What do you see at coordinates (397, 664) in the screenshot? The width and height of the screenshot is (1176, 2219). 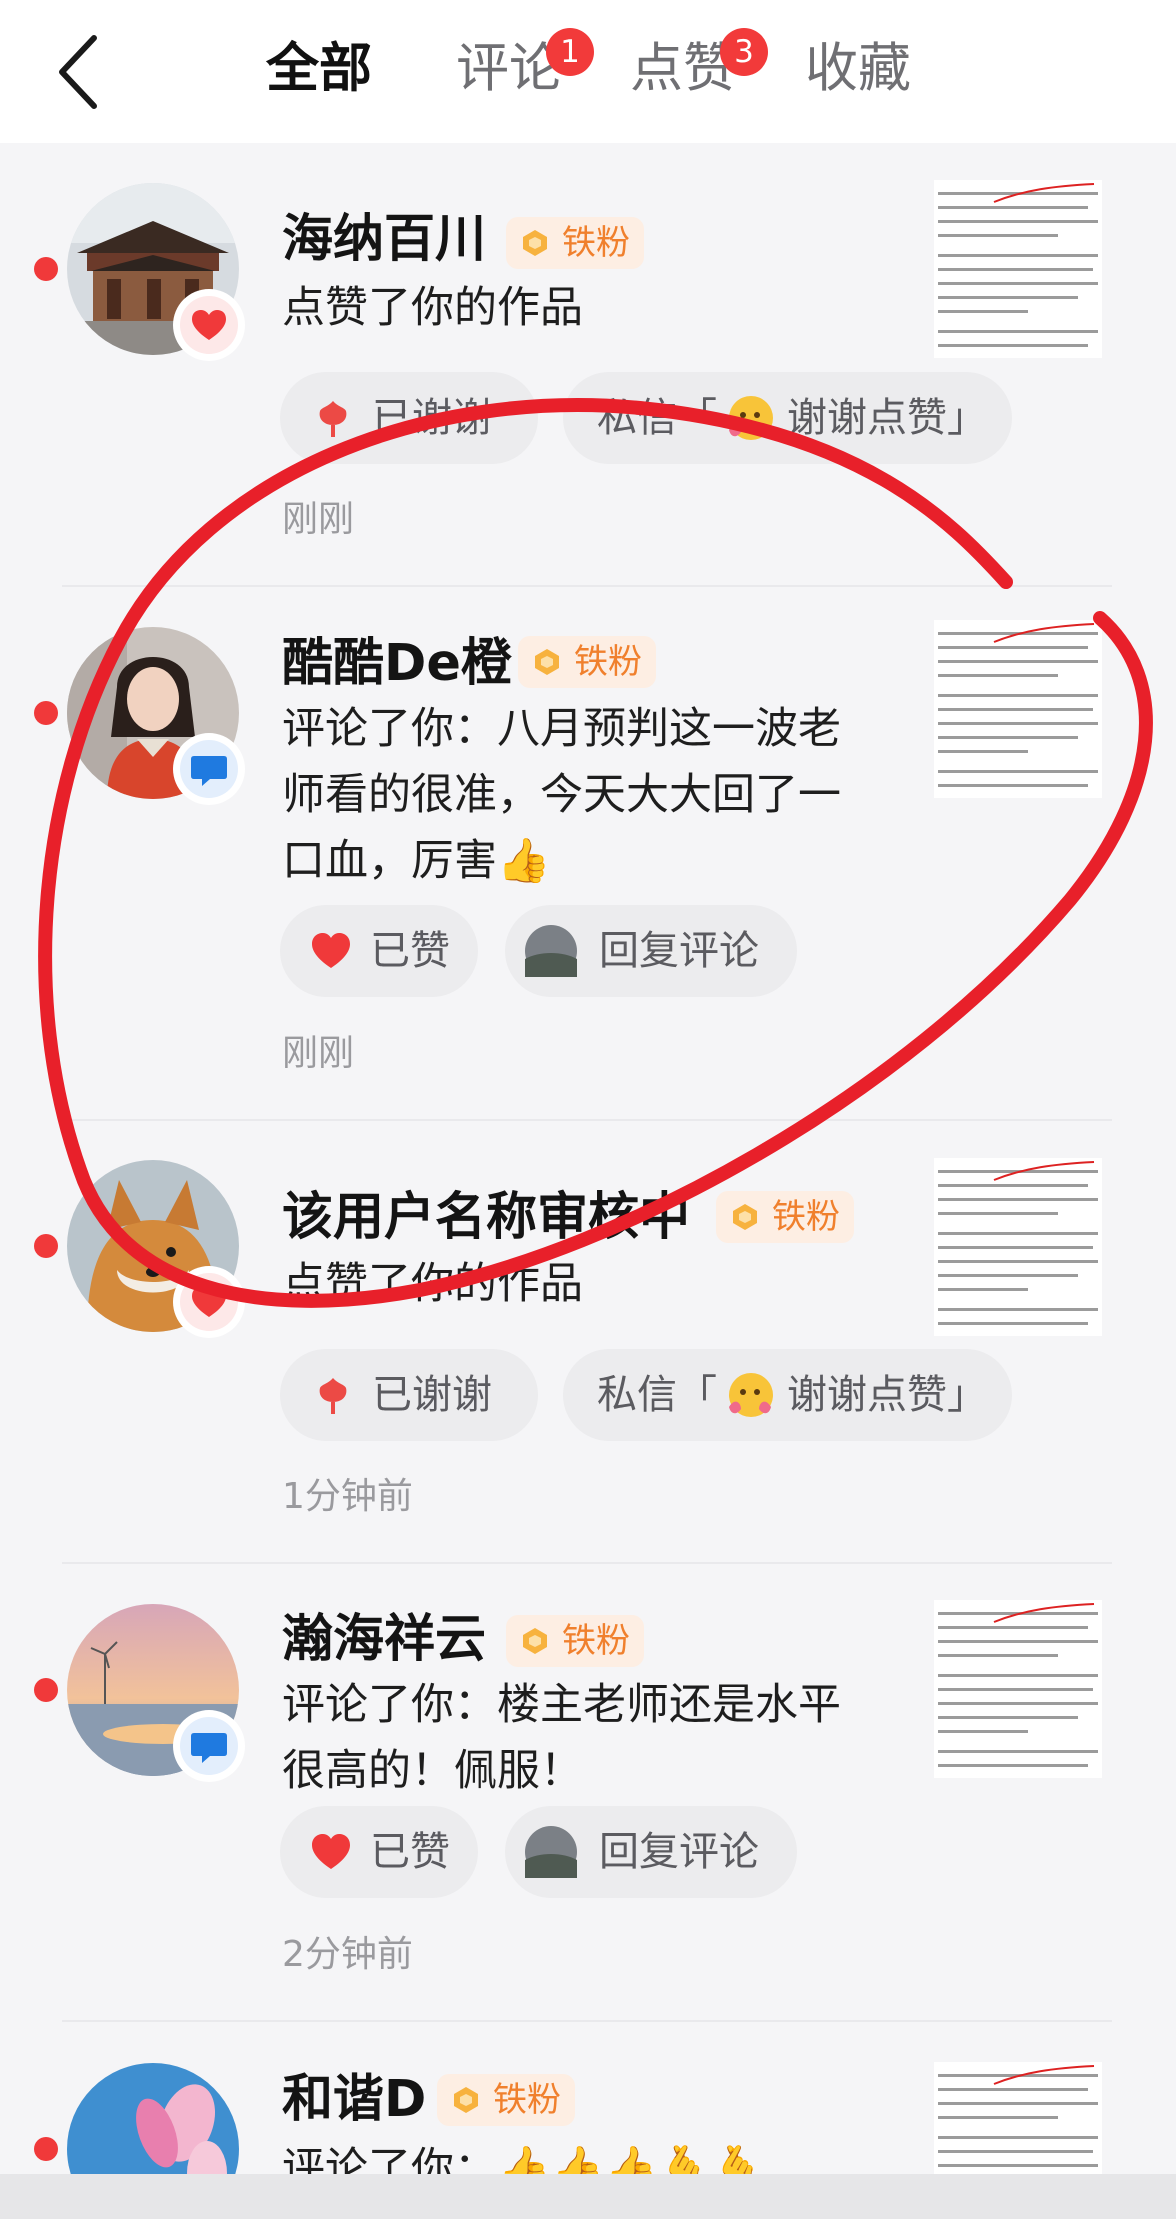 I see `user-name: 酷酷De橙` at bounding box center [397, 664].